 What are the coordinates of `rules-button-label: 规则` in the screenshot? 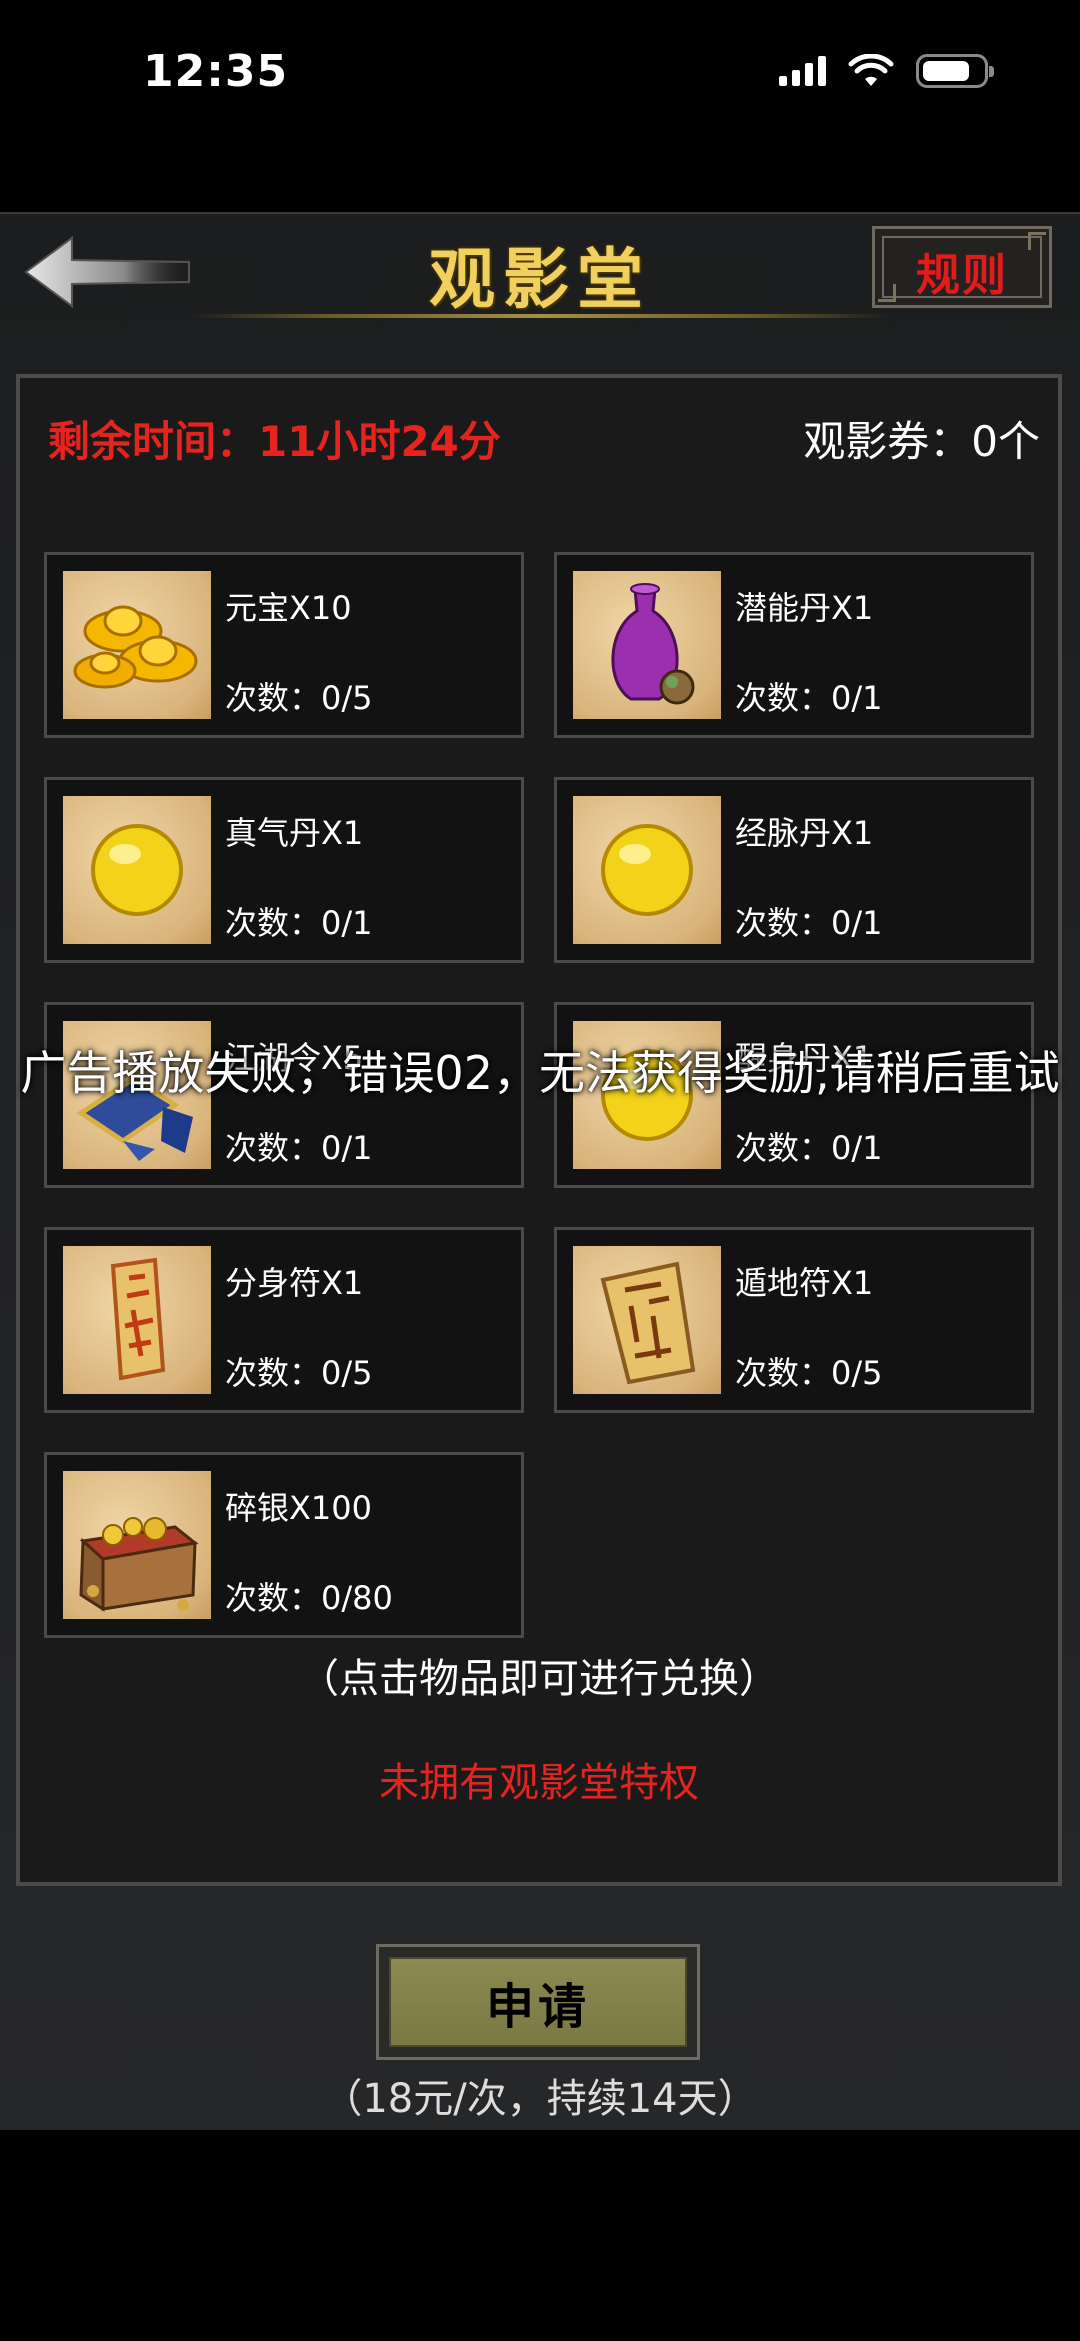 It's located at (962, 275).